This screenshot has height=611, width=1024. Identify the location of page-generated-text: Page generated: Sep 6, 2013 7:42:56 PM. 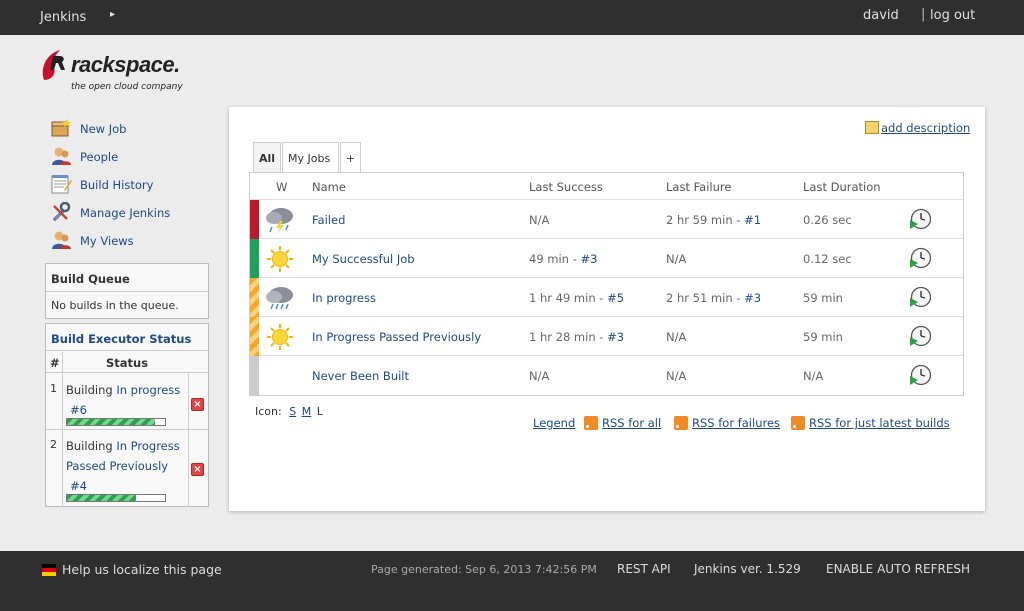
(484, 569).